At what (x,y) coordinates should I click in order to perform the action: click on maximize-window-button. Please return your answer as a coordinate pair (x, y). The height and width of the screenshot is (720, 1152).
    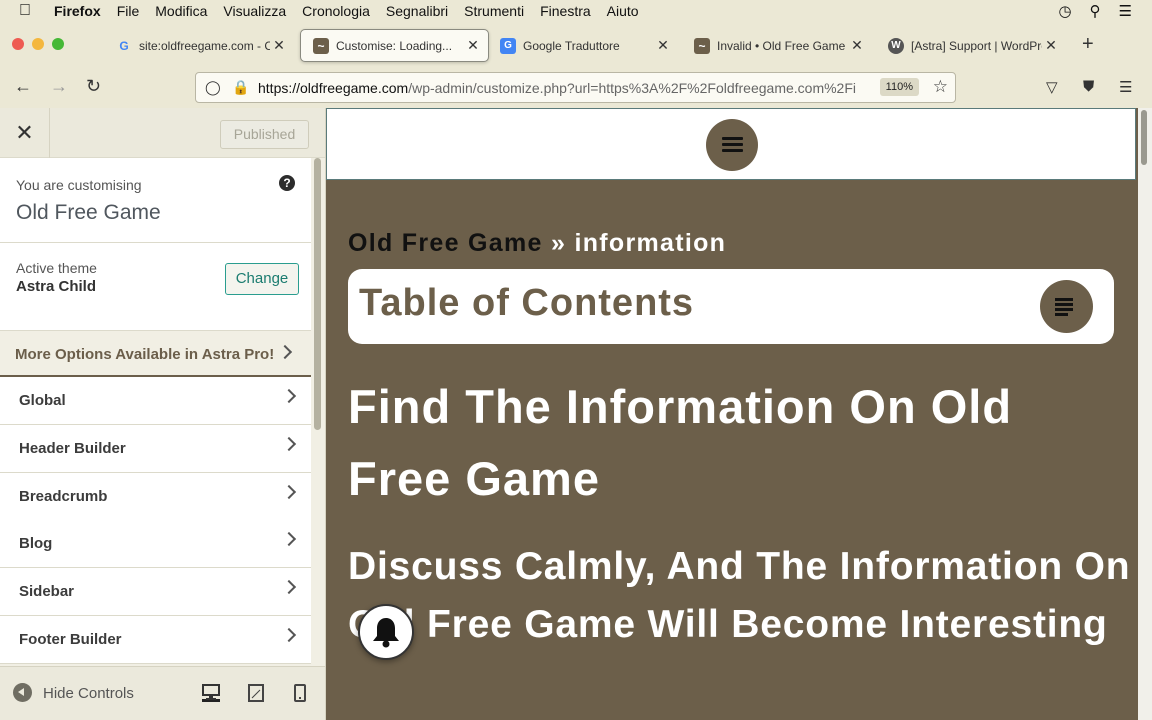
    Looking at the image, I should click on (58, 44).